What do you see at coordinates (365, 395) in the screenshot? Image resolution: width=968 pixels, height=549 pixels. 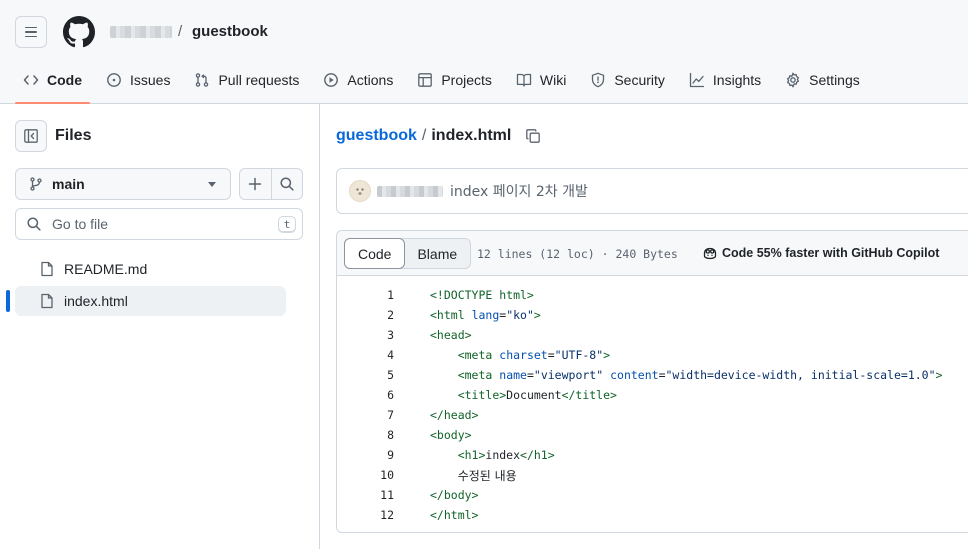 I see `line-number: 6` at bounding box center [365, 395].